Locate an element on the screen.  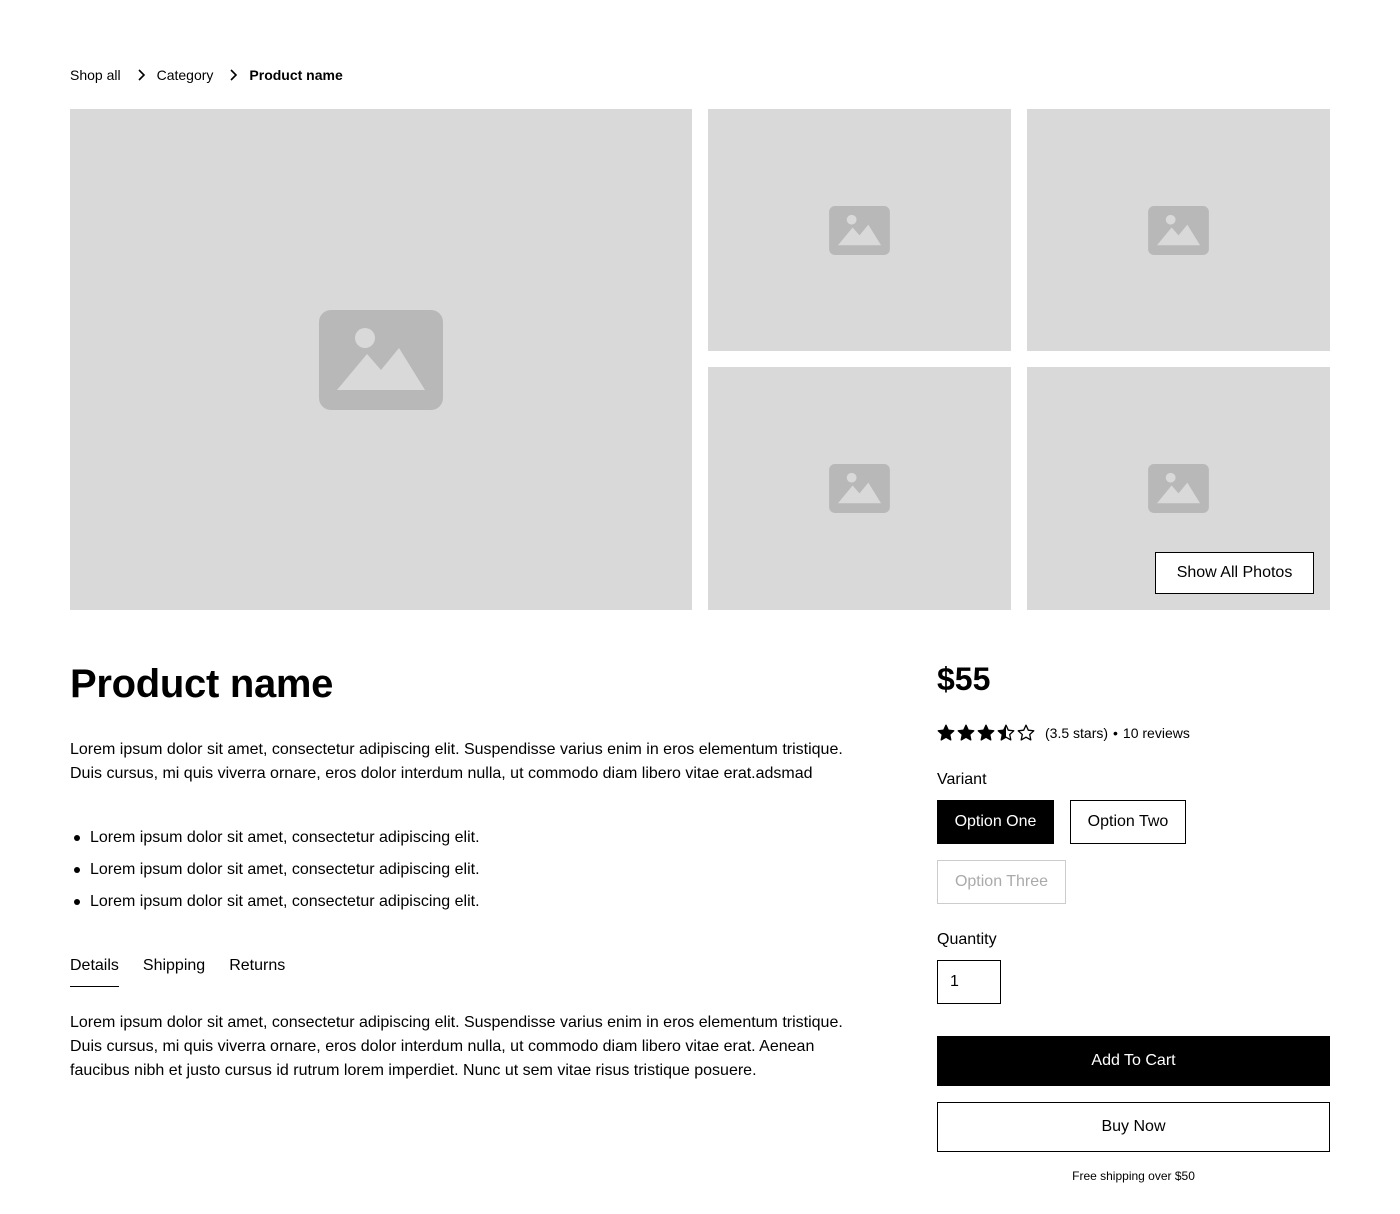
breadcrumb-shop-all: Shop all is located at coordinates (95, 75).